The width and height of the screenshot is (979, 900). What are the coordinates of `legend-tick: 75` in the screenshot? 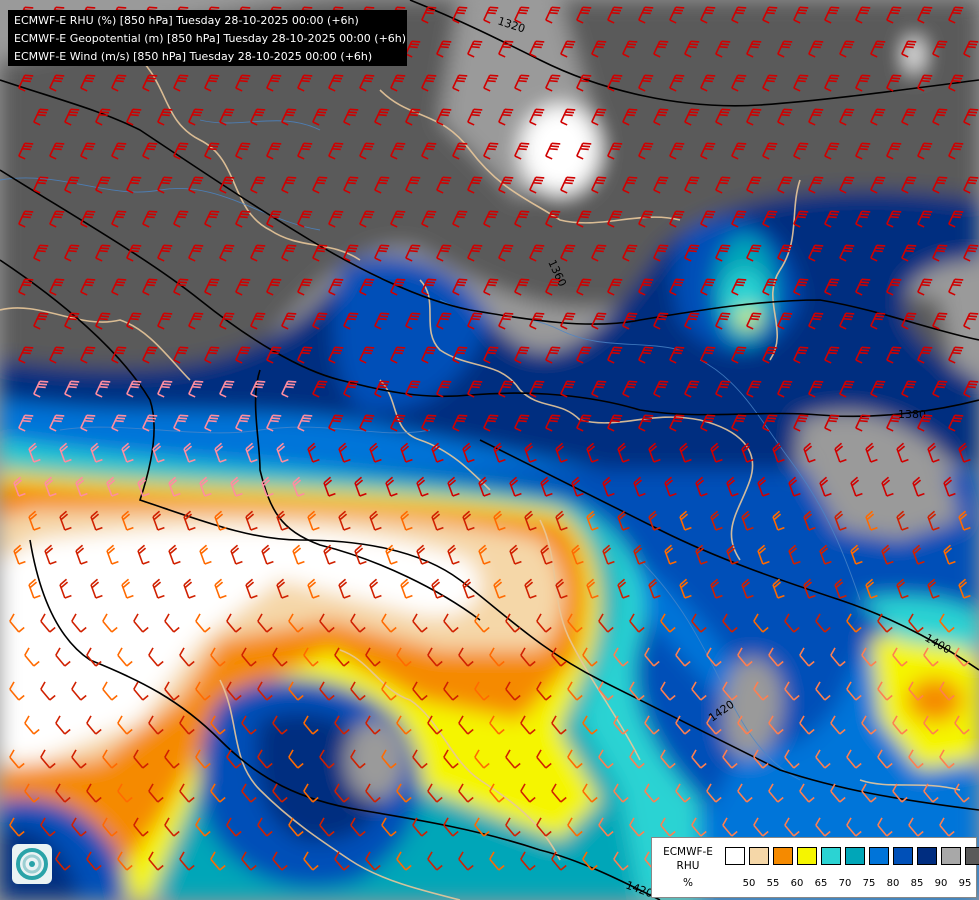 It's located at (869, 883).